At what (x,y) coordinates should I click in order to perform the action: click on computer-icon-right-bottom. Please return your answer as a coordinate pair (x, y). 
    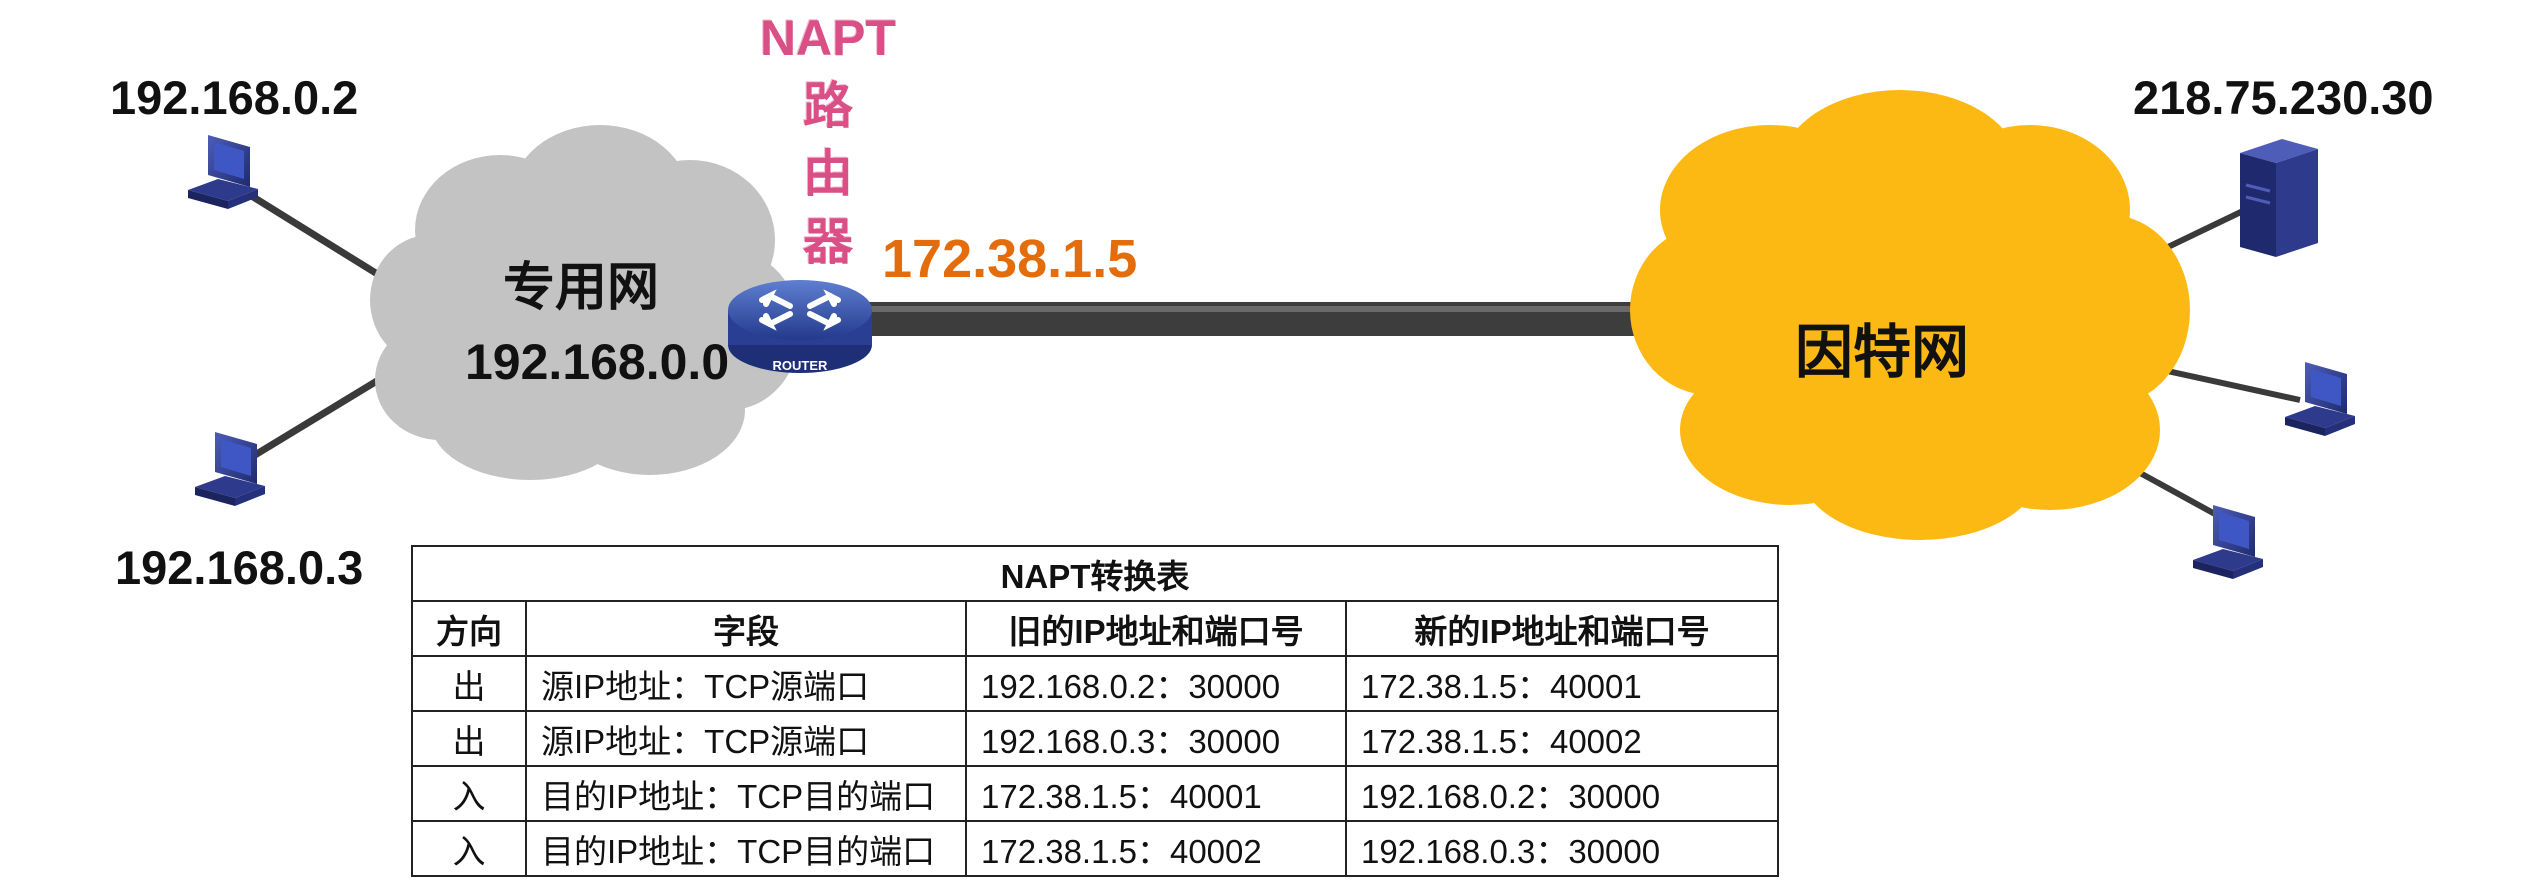
    Looking at the image, I should click on (2228, 542).